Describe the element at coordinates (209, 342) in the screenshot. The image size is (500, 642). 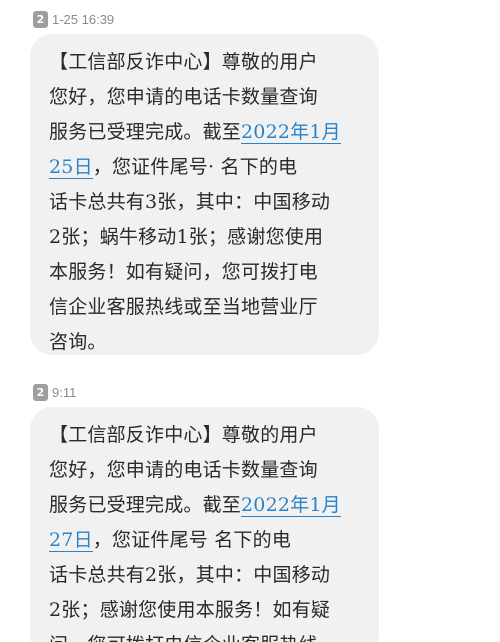
I see `message-text-line: 咨询。` at that location.